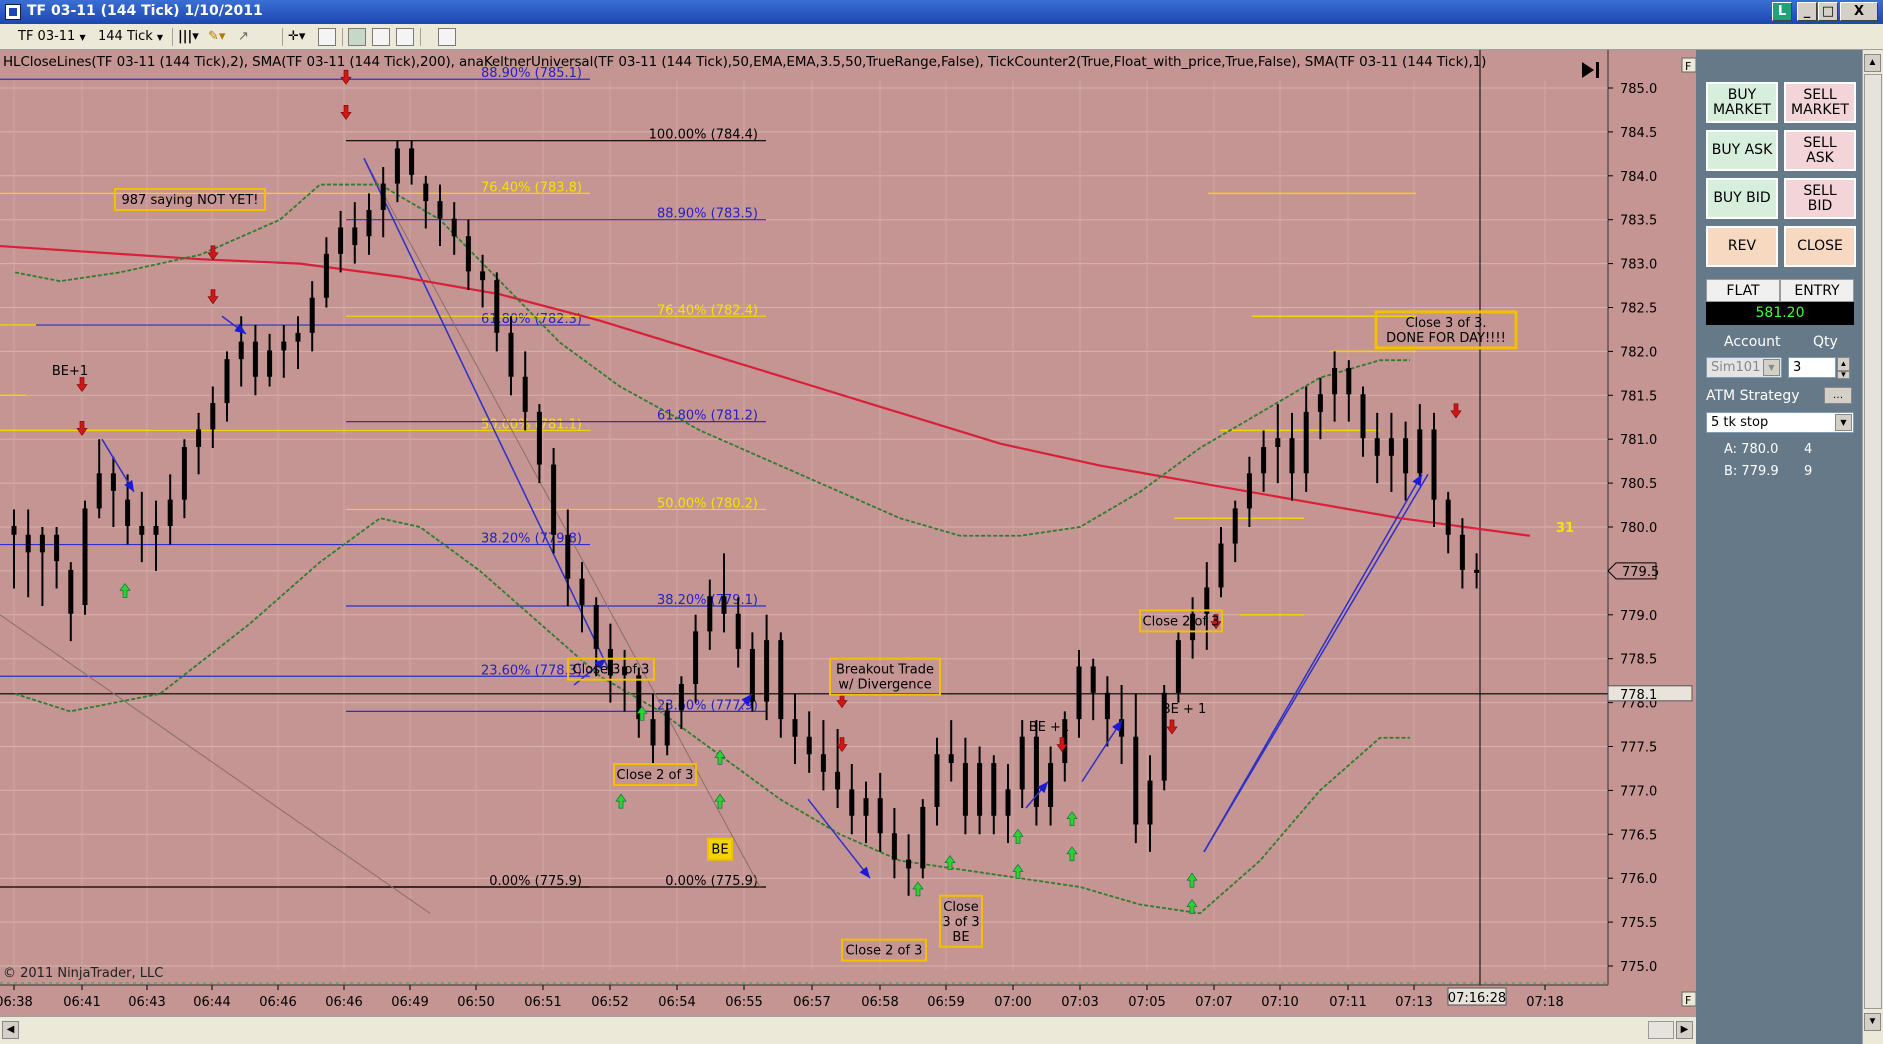 The image size is (1883, 1044). Describe the element at coordinates (130, 37) in the screenshot. I see `period-selector: 144 Tick ▼` at that location.